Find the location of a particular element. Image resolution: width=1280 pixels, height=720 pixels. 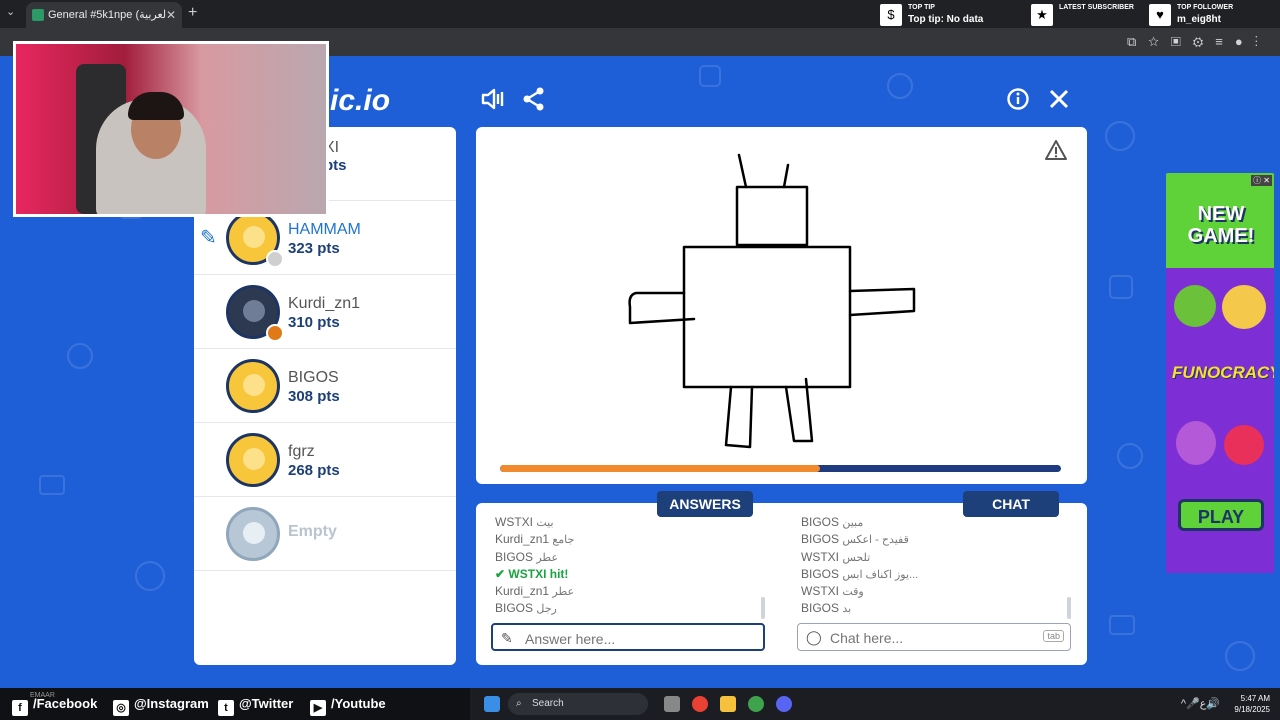

list-item: Kurdi_zn1 جامع is located at coordinates (535, 539).